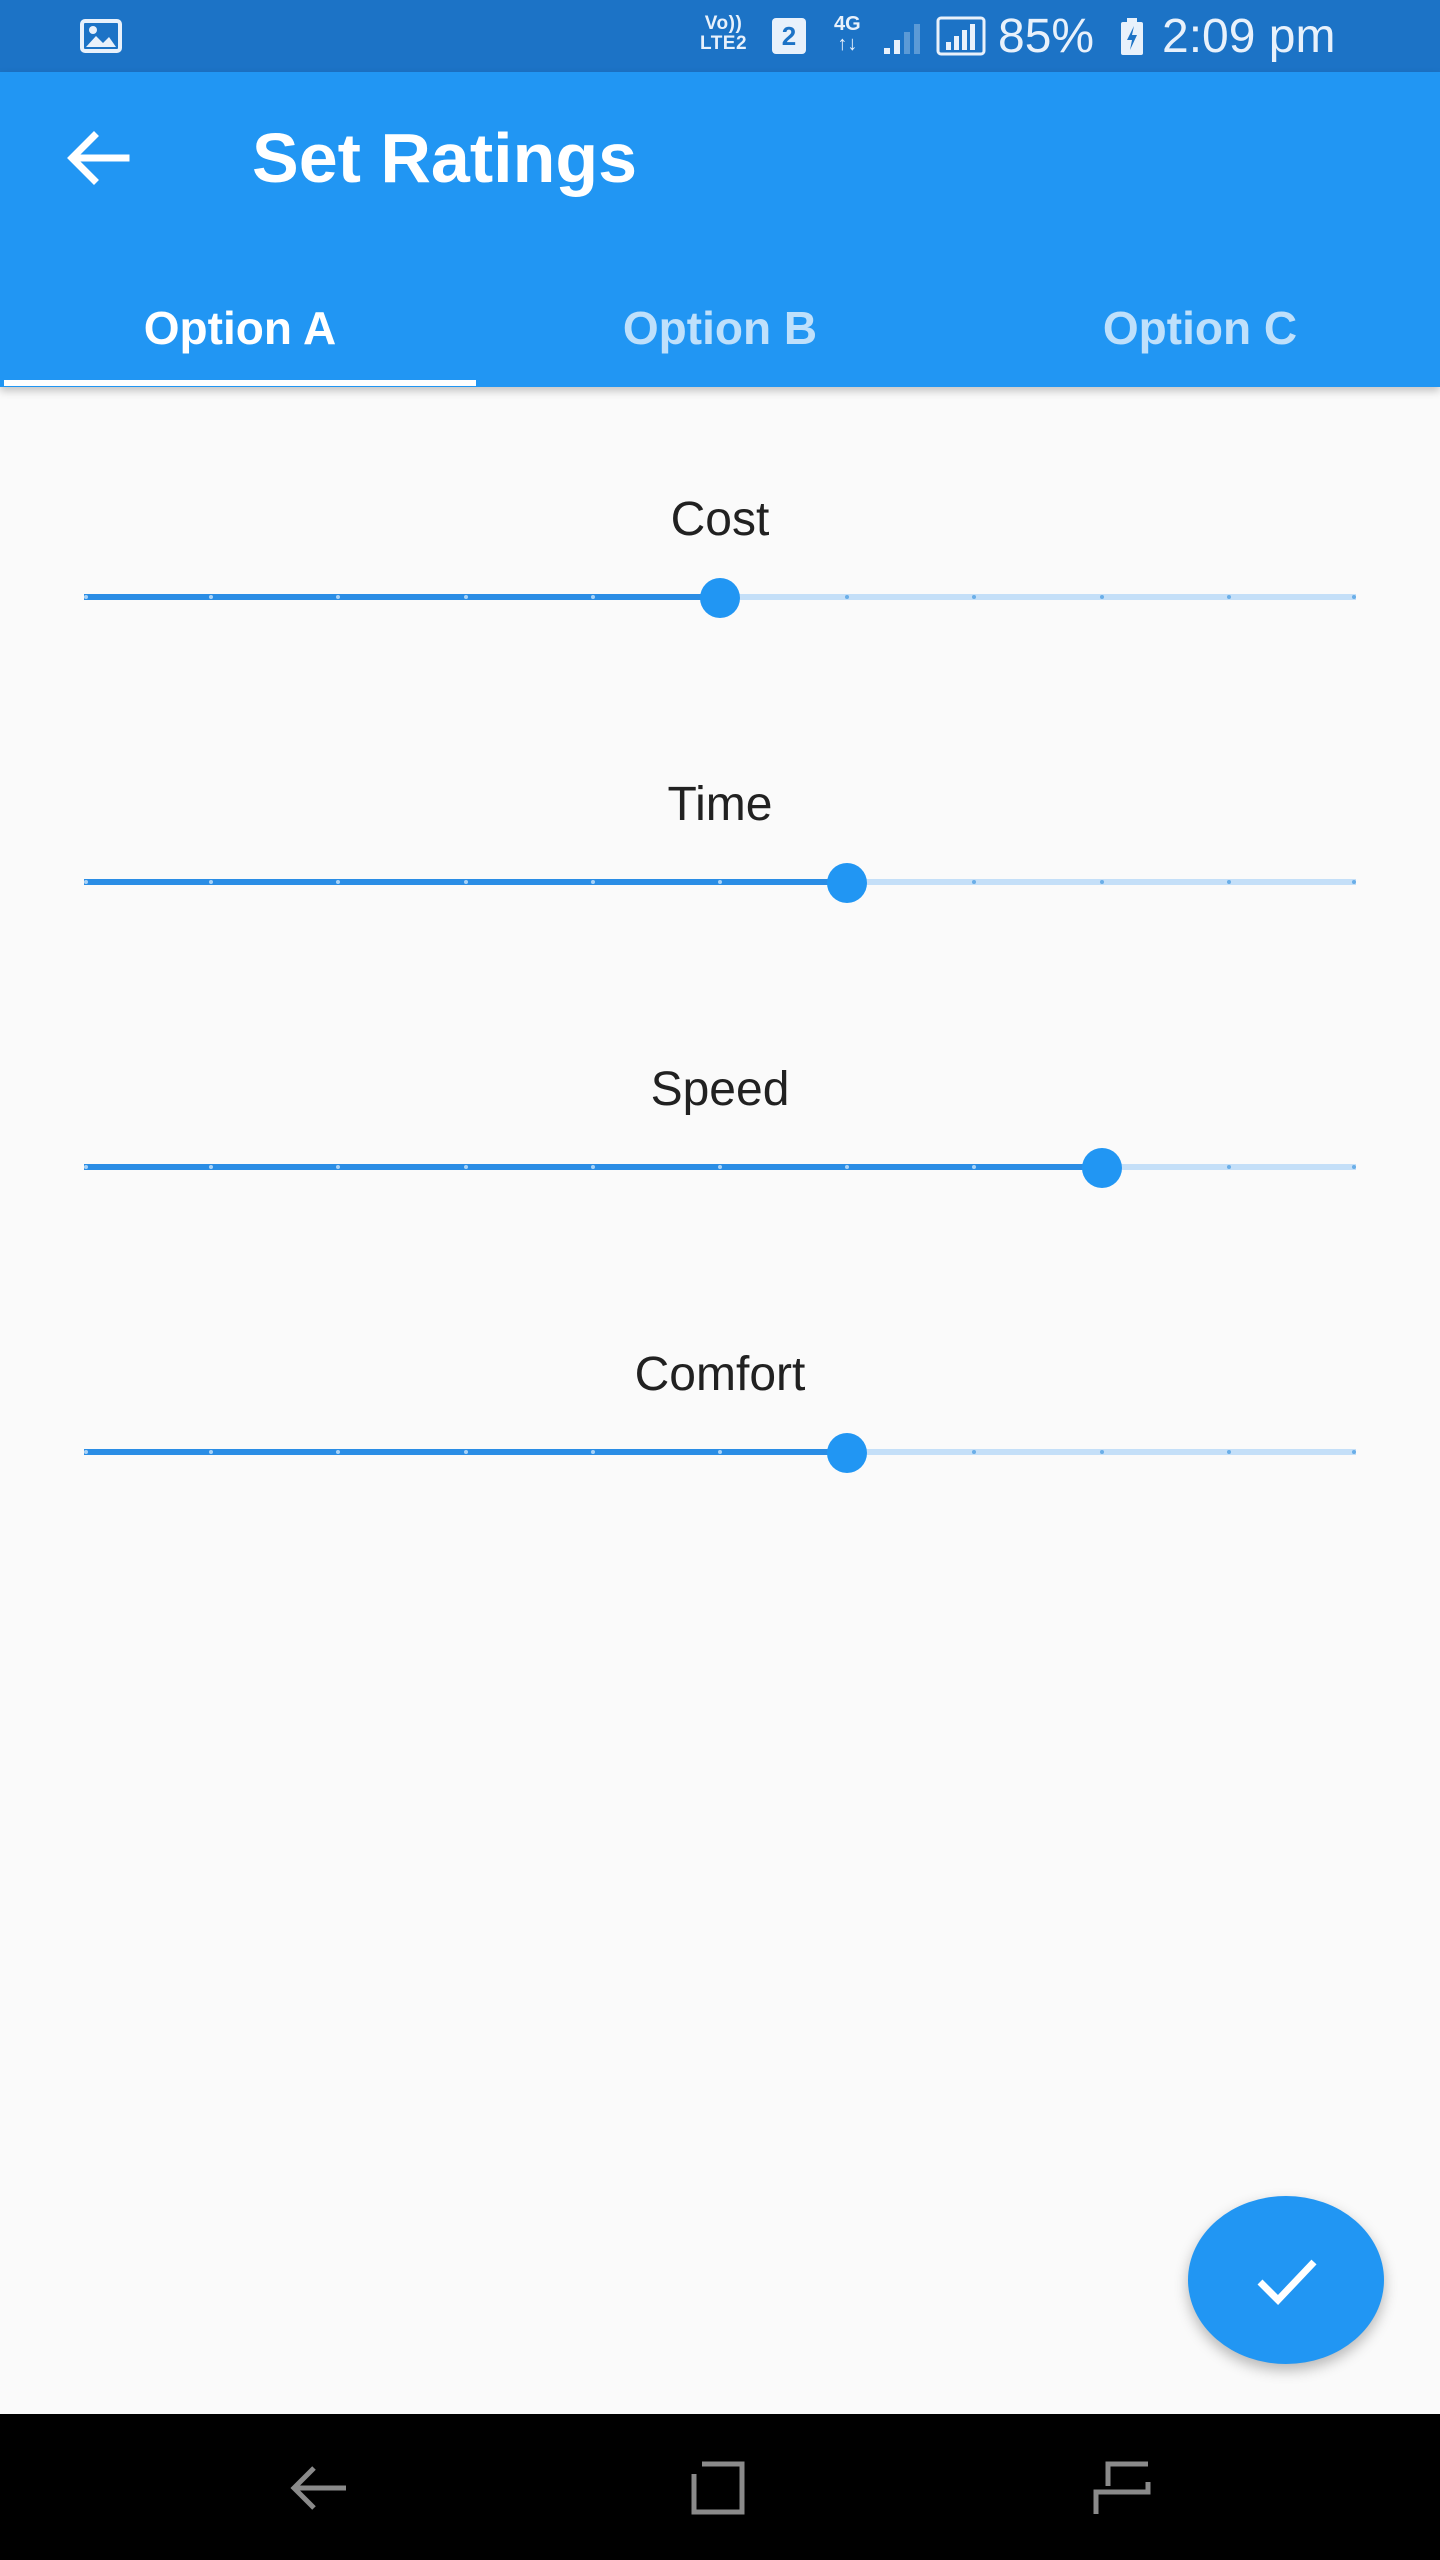  What do you see at coordinates (98, 158) in the screenshot?
I see `arrow-back-icon` at bounding box center [98, 158].